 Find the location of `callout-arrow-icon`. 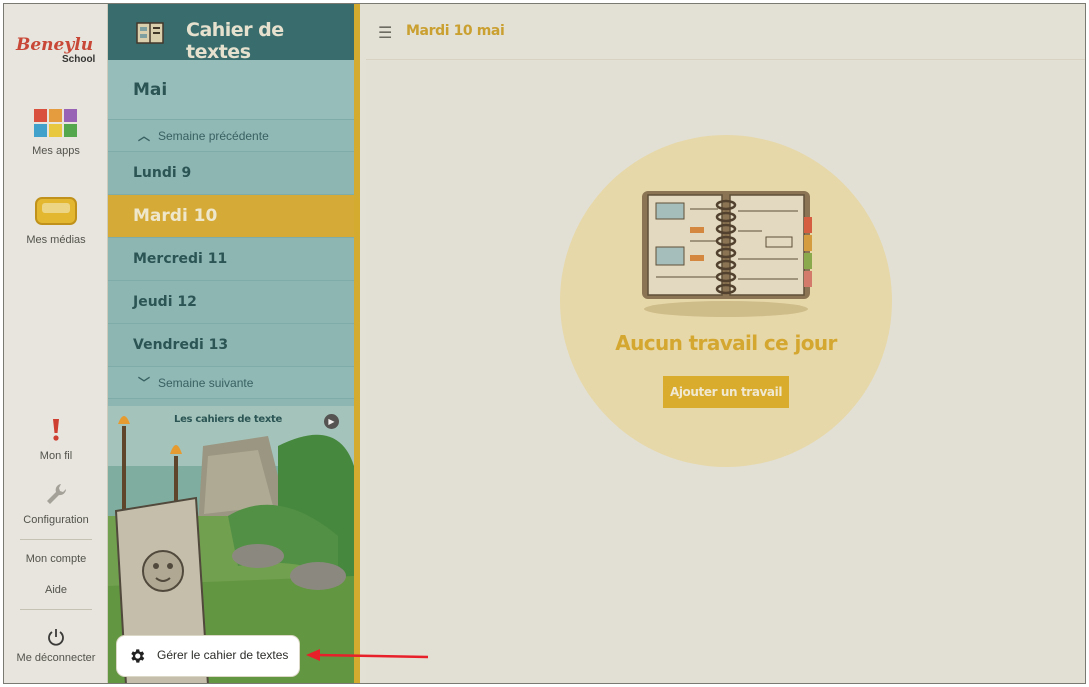

callout-arrow-icon is located at coordinates (367, 655).